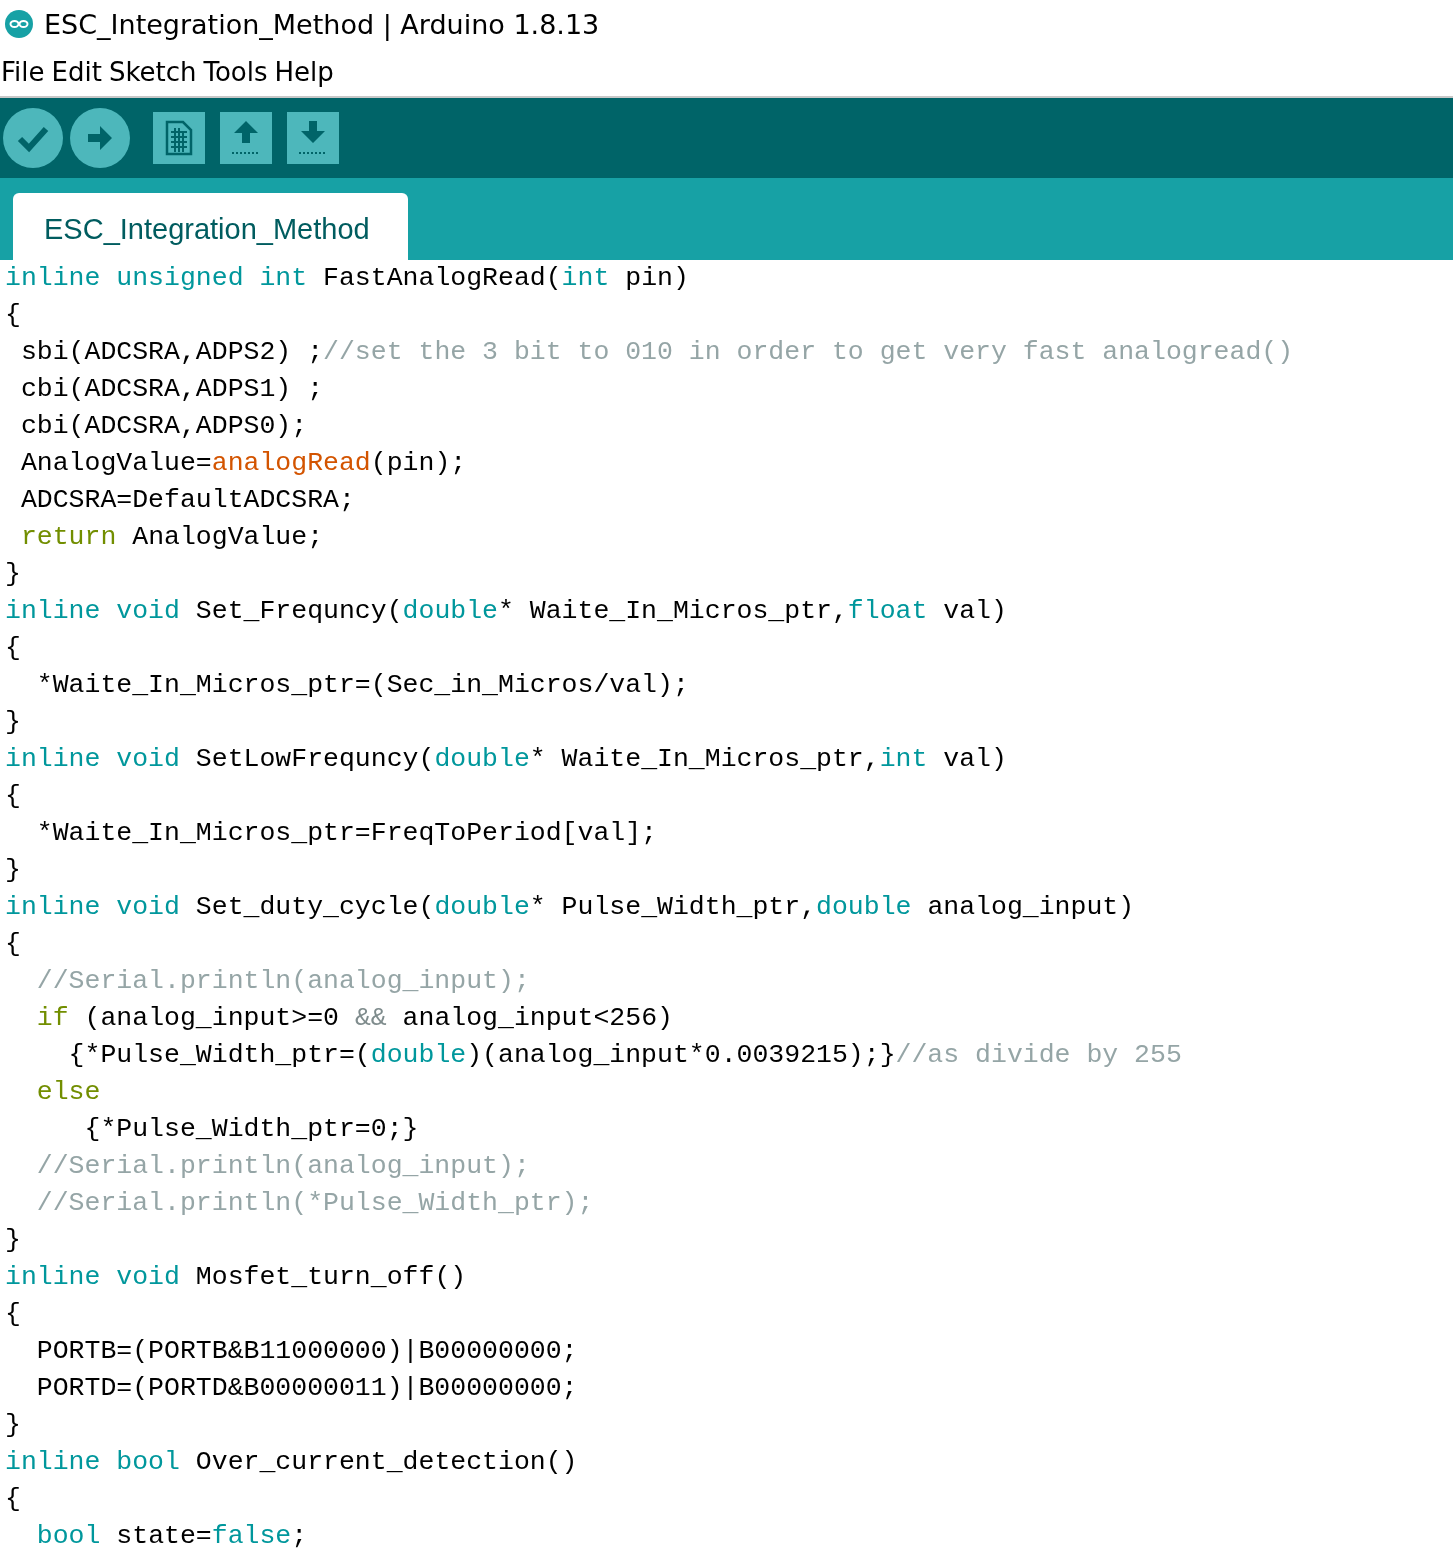 The height and width of the screenshot is (1557, 1453). I want to click on verify-button, so click(33, 138).